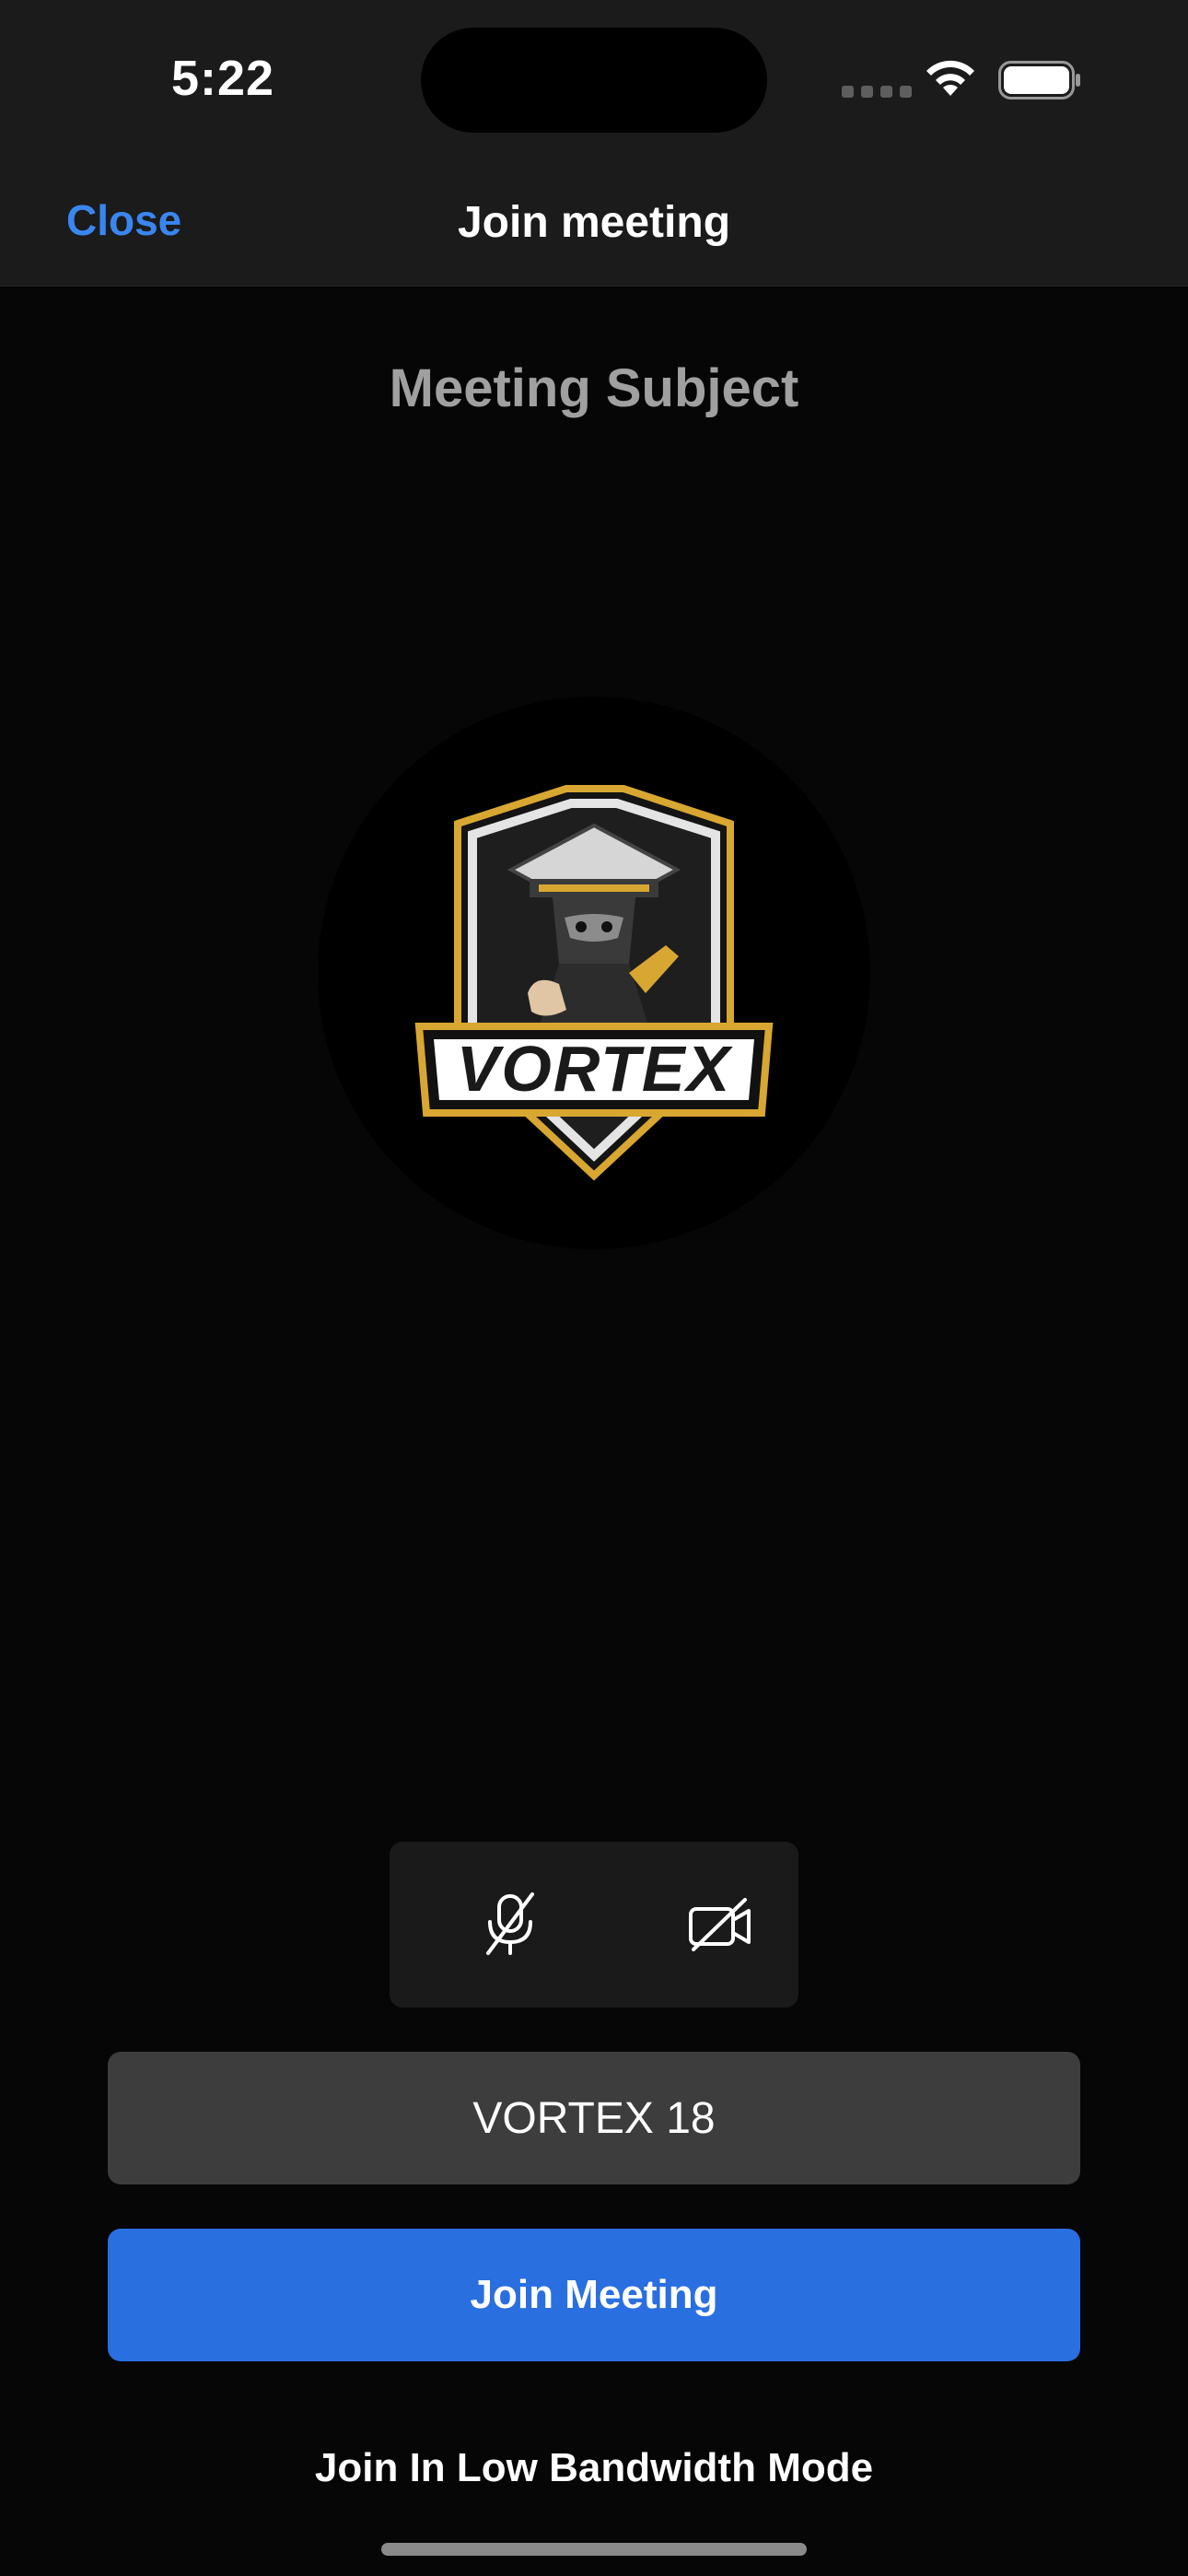  What do you see at coordinates (877, 92) in the screenshot?
I see `signal-dots-icon` at bounding box center [877, 92].